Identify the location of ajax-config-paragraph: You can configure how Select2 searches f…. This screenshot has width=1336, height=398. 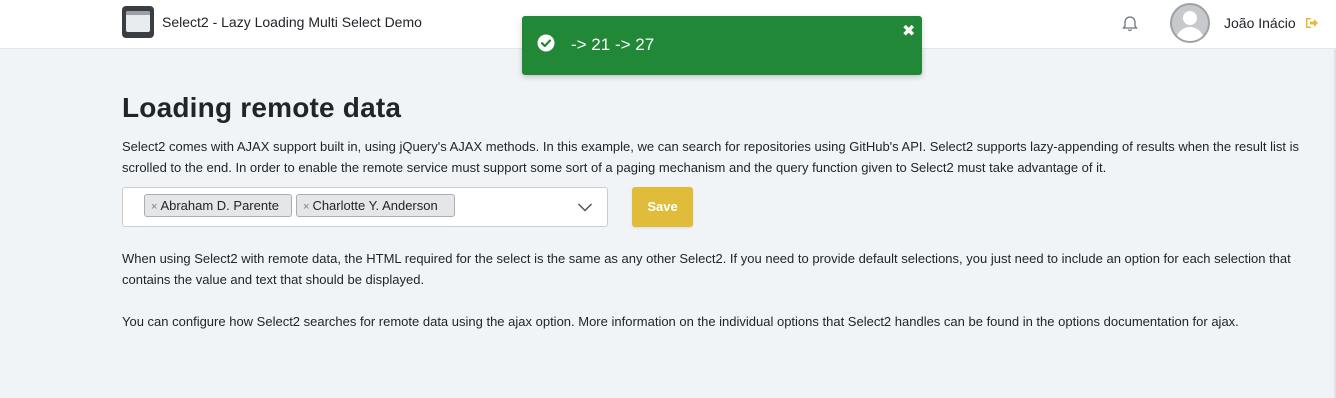
(680, 321).